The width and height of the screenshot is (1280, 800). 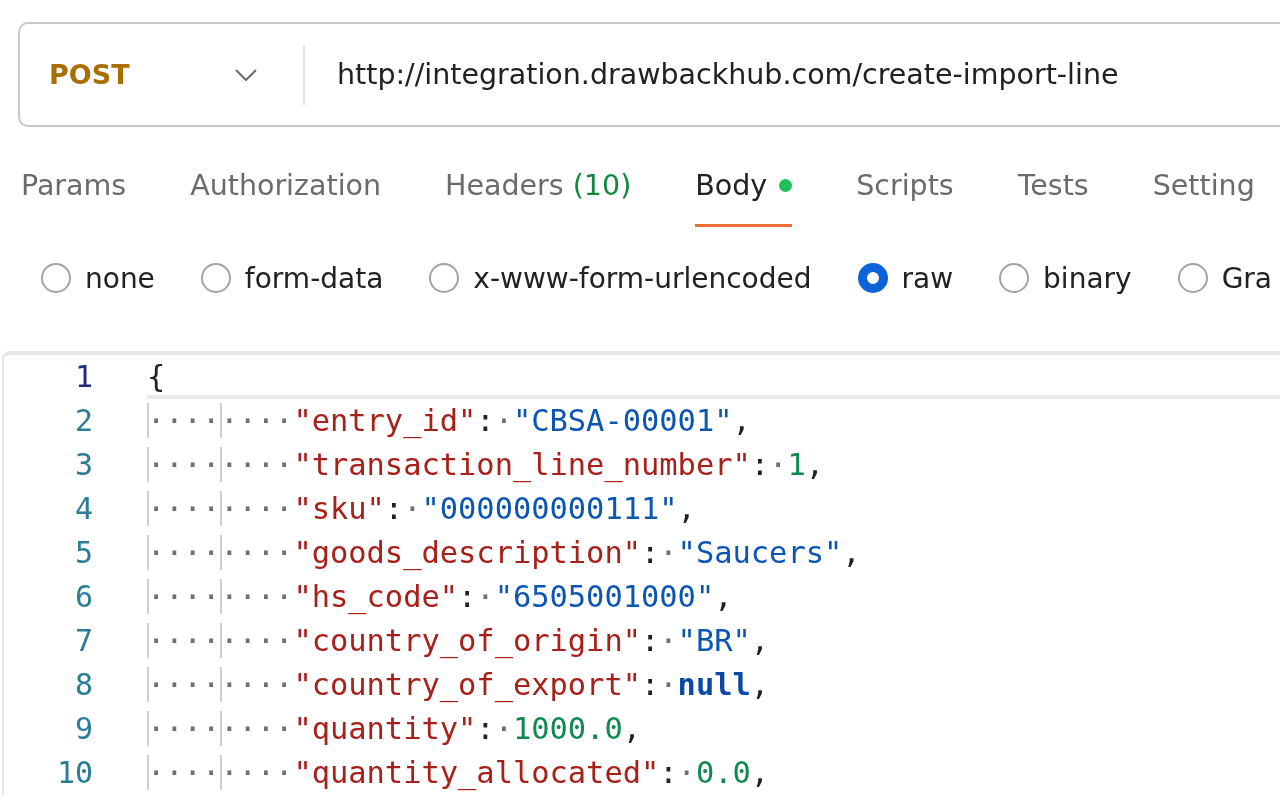 I want to click on url-field: http://integration.drawbackhub.com/create-import-line, so click(x=792, y=74).